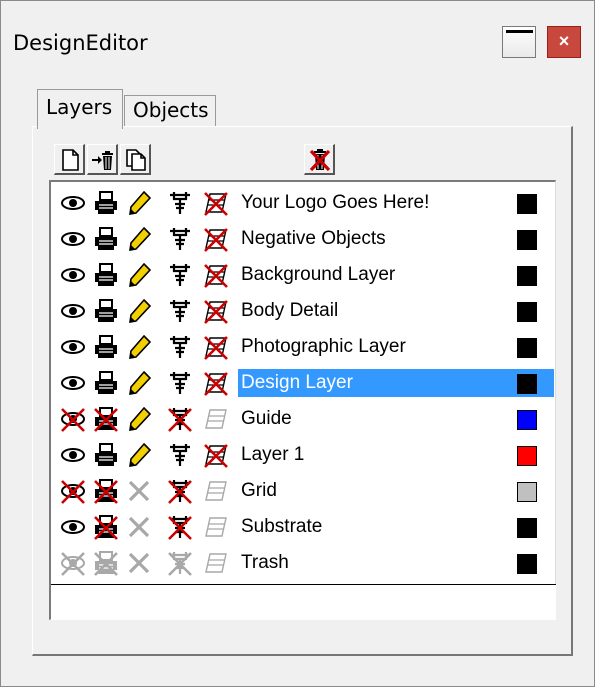 The image size is (595, 687). I want to click on layer-name: Photographic Layer, so click(323, 347).